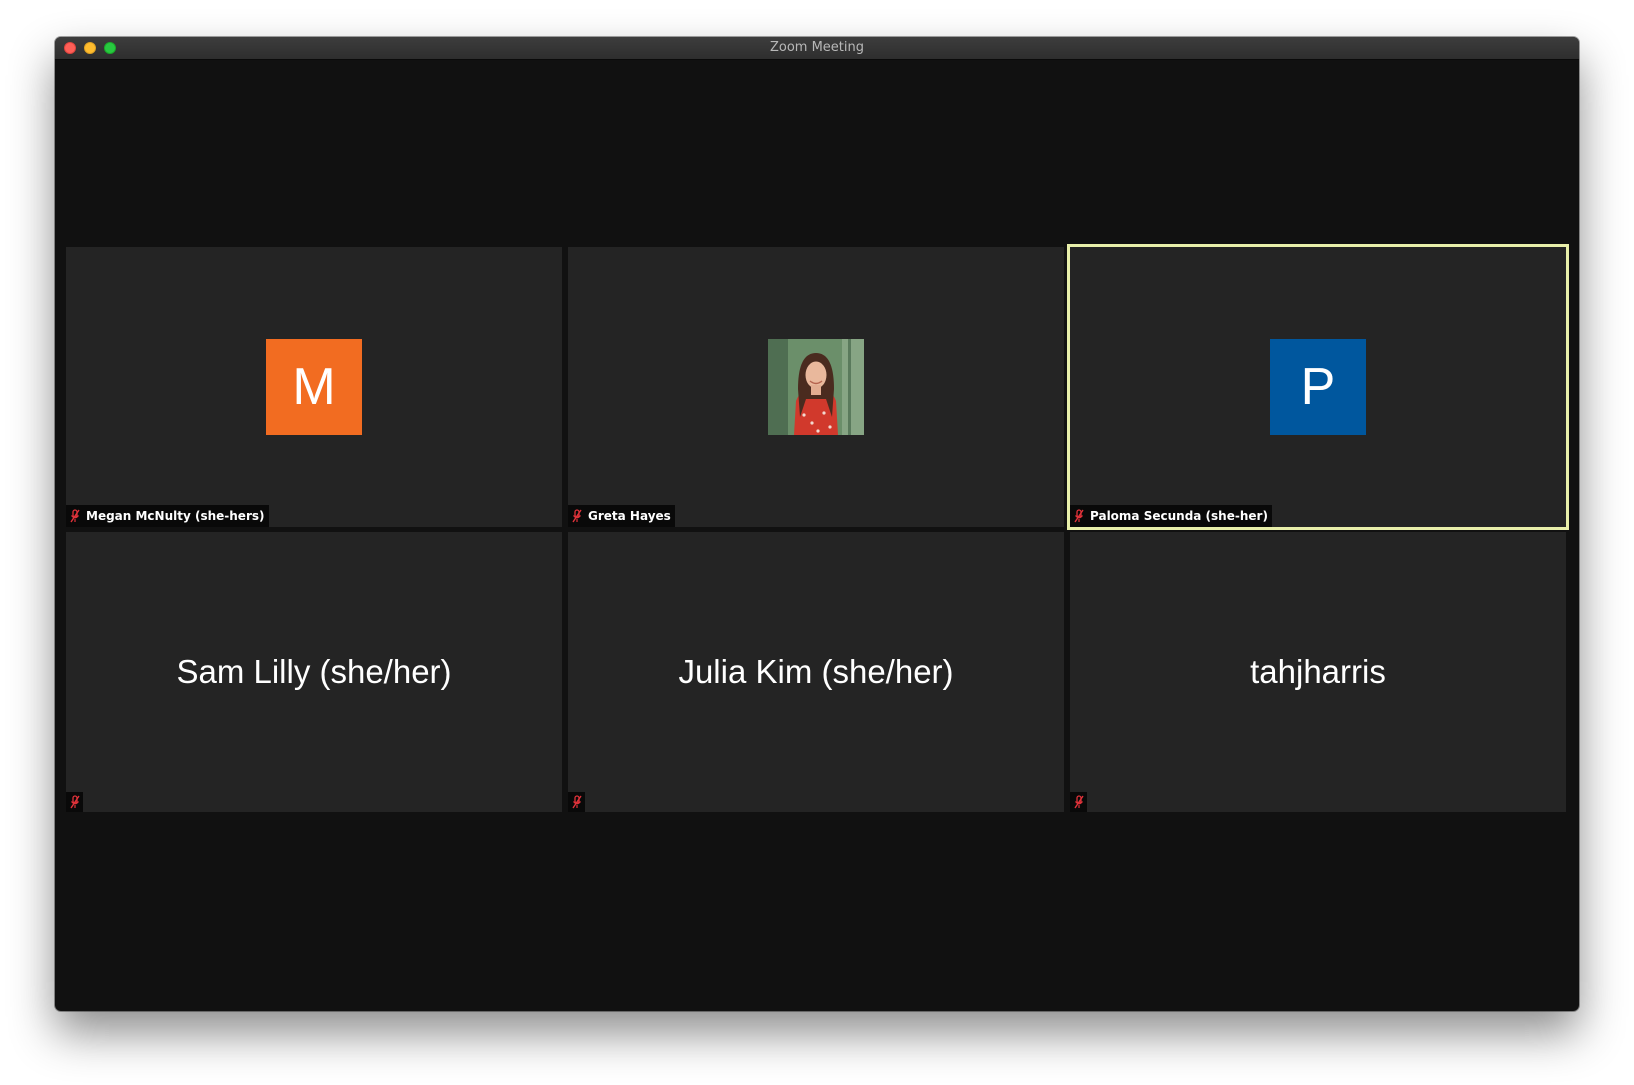 The width and height of the screenshot is (1634, 1085). I want to click on avatar-photo, so click(816, 387).